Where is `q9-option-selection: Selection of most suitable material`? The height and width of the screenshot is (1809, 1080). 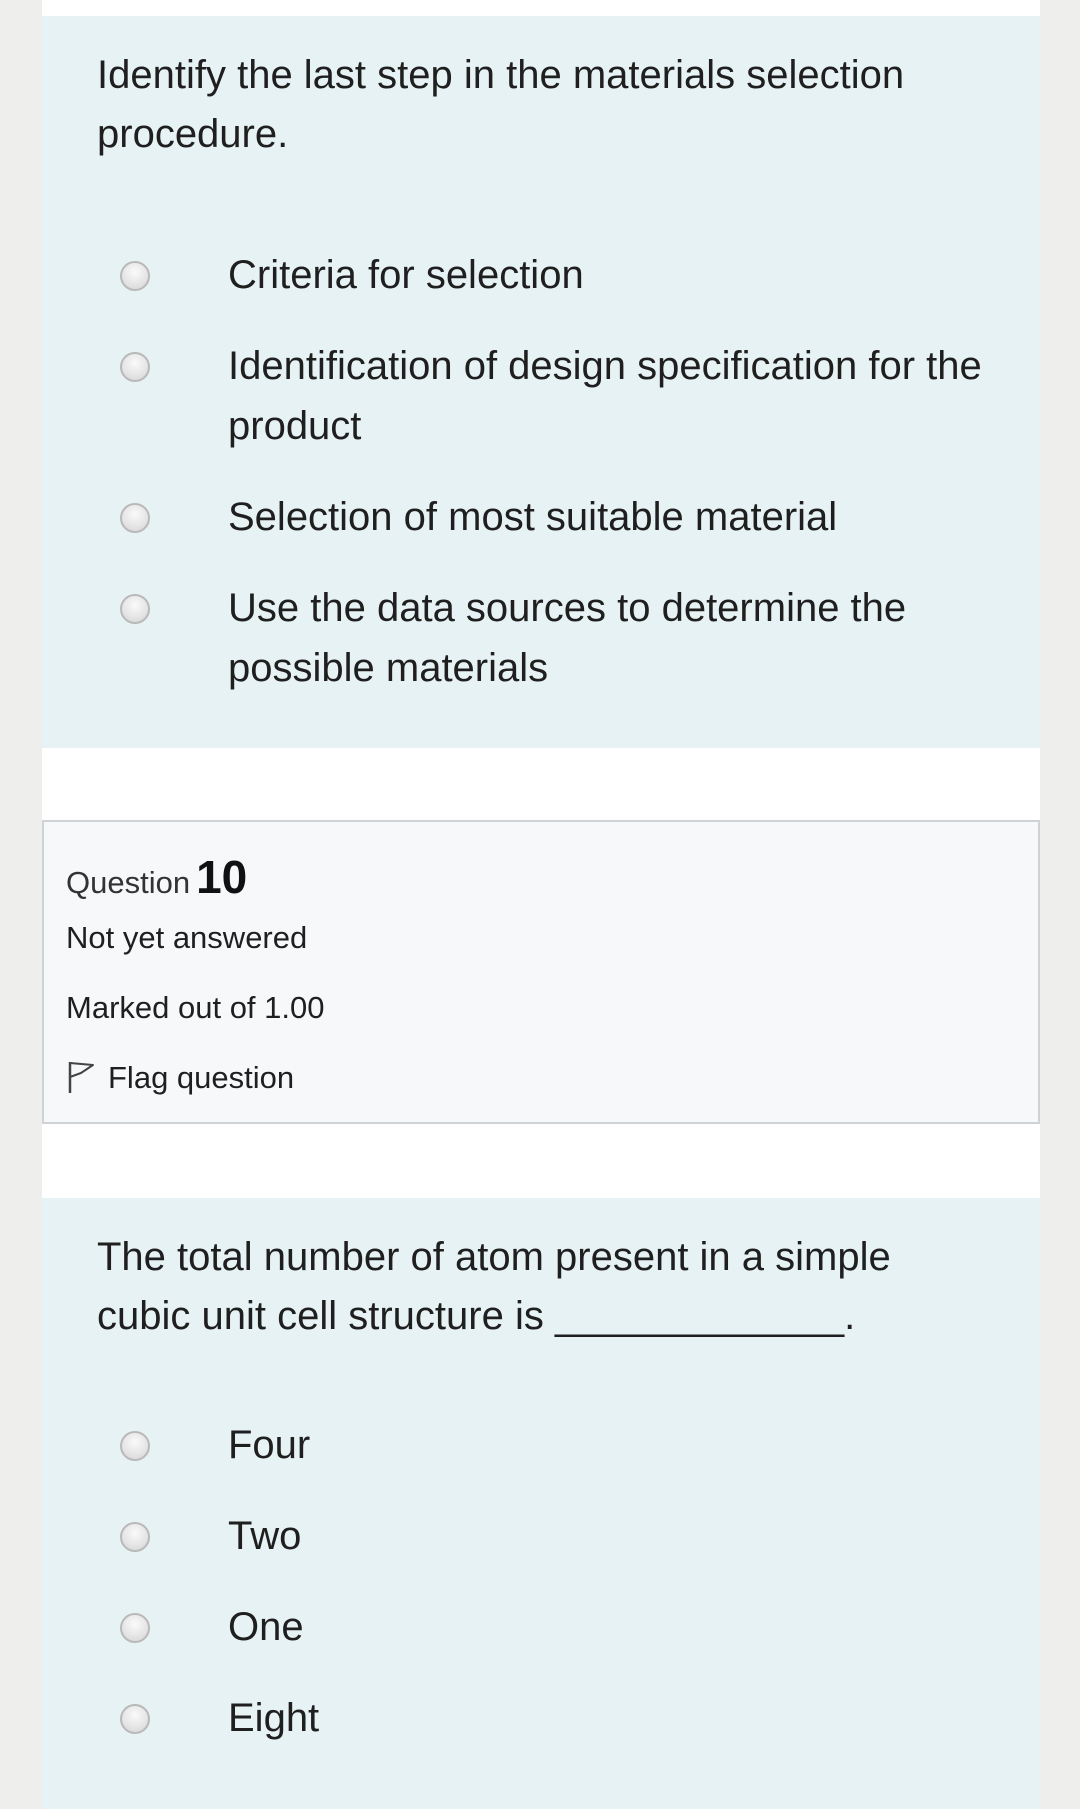
q9-option-selection: Selection of most suitable material is located at coordinates (560, 525).